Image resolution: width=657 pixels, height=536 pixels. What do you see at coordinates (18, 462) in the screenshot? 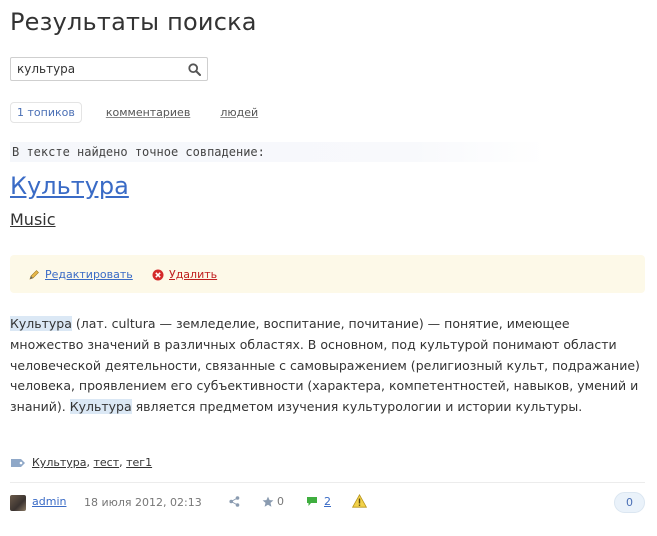
I see `tag-icon` at bounding box center [18, 462].